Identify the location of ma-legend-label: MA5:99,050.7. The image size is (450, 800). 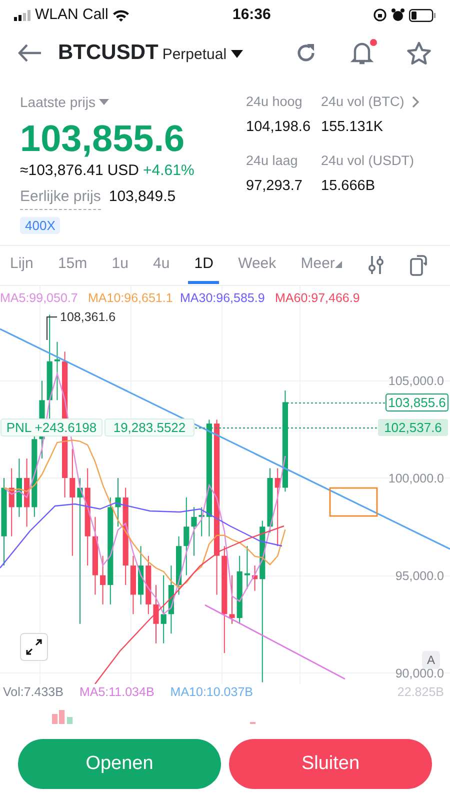
(39, 298).